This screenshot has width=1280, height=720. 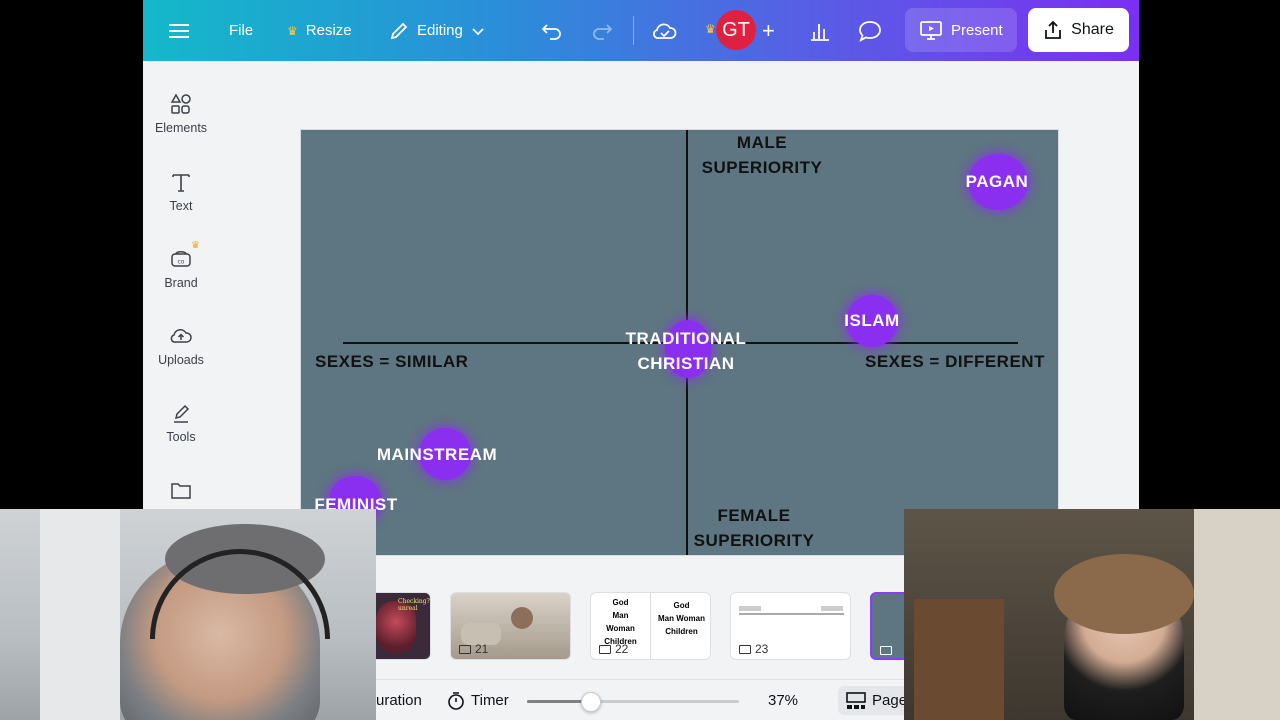 What do you see at coordinates (890, 700) in the screenshot?
I see `pages-label: Page` at bounding box center [890, 700].